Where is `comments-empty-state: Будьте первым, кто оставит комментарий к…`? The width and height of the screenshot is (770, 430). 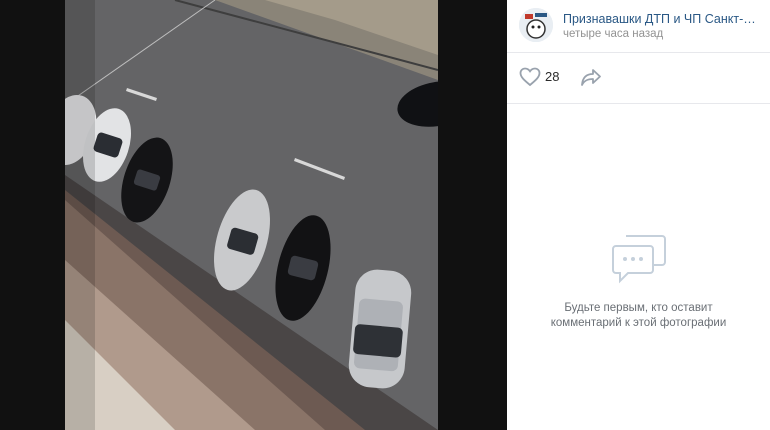 comments-empty-state: Будьте первым, кто оставит комментарий к… is located at coordinates (638, 281).